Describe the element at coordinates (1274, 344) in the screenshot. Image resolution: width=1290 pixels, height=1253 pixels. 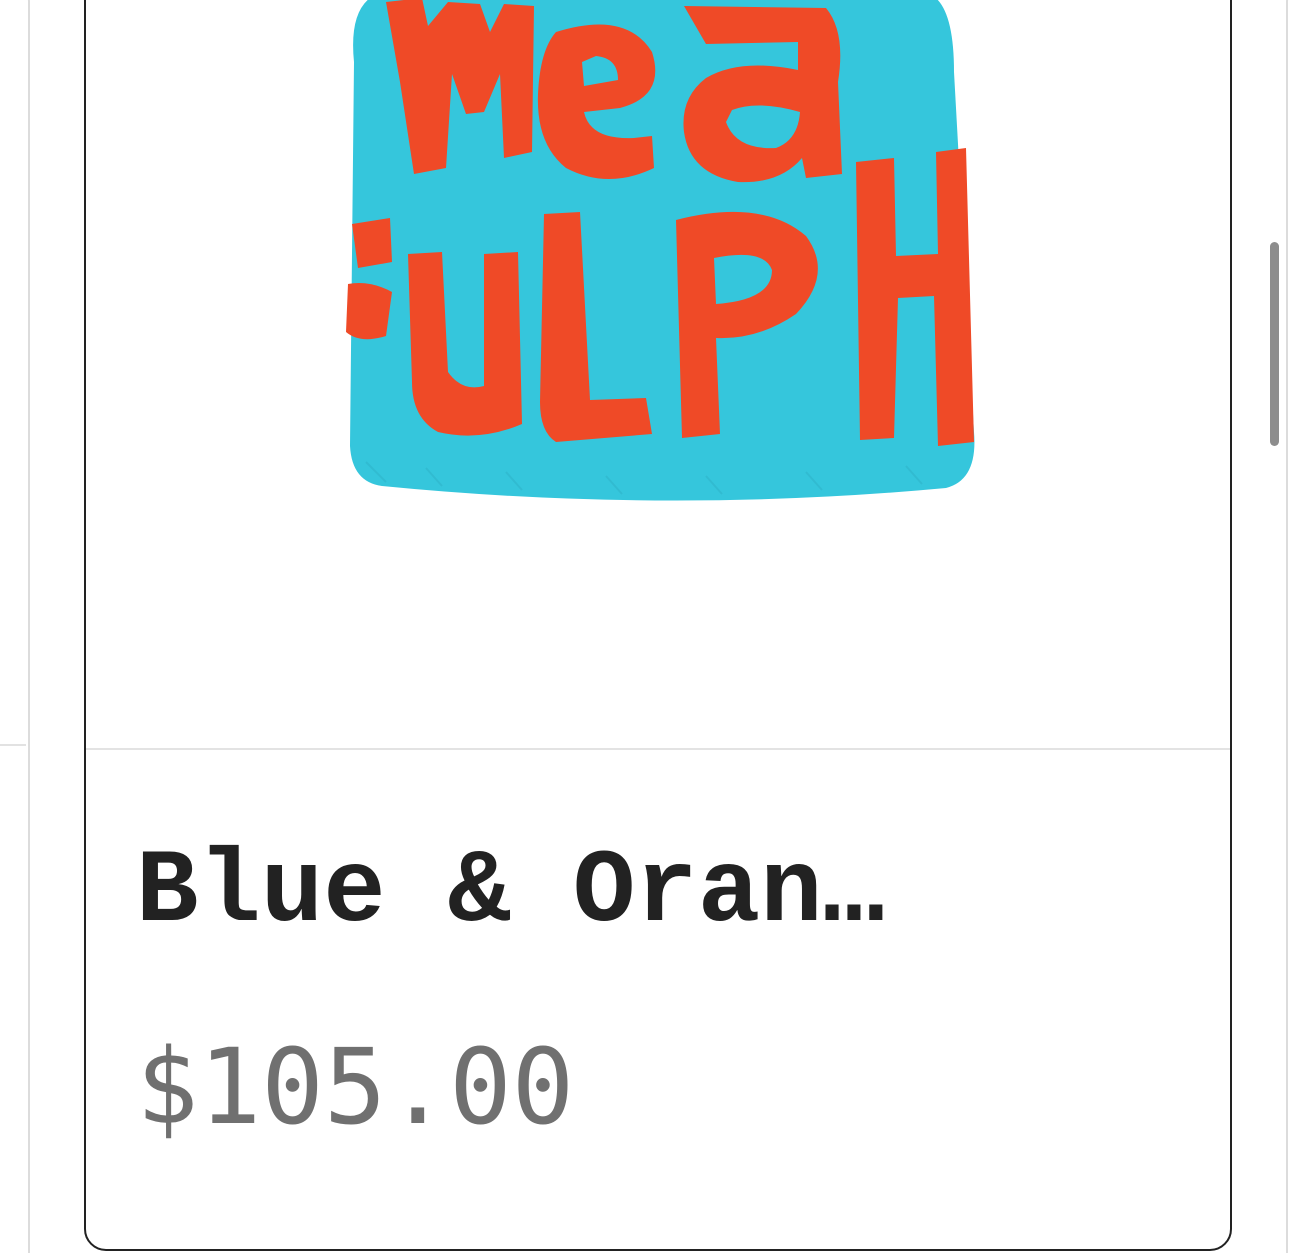
I see `scrollbar-thumb` at that location.